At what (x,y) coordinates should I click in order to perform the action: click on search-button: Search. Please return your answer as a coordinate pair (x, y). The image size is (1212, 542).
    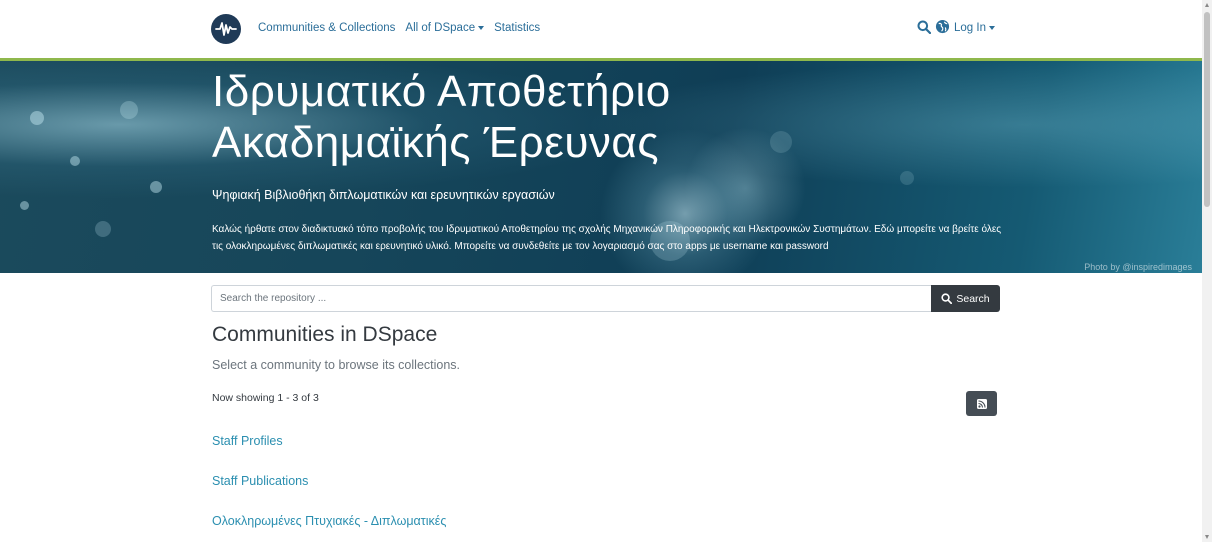
    Looking at the image, I should click on (965, 298).